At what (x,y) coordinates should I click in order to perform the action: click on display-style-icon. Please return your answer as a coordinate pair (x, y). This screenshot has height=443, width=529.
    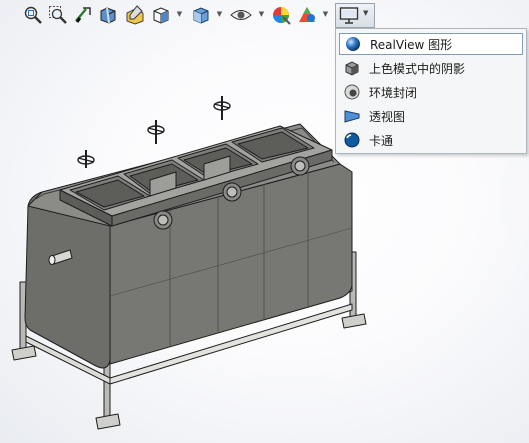
    Looking at the image, I should click on (201, 15).